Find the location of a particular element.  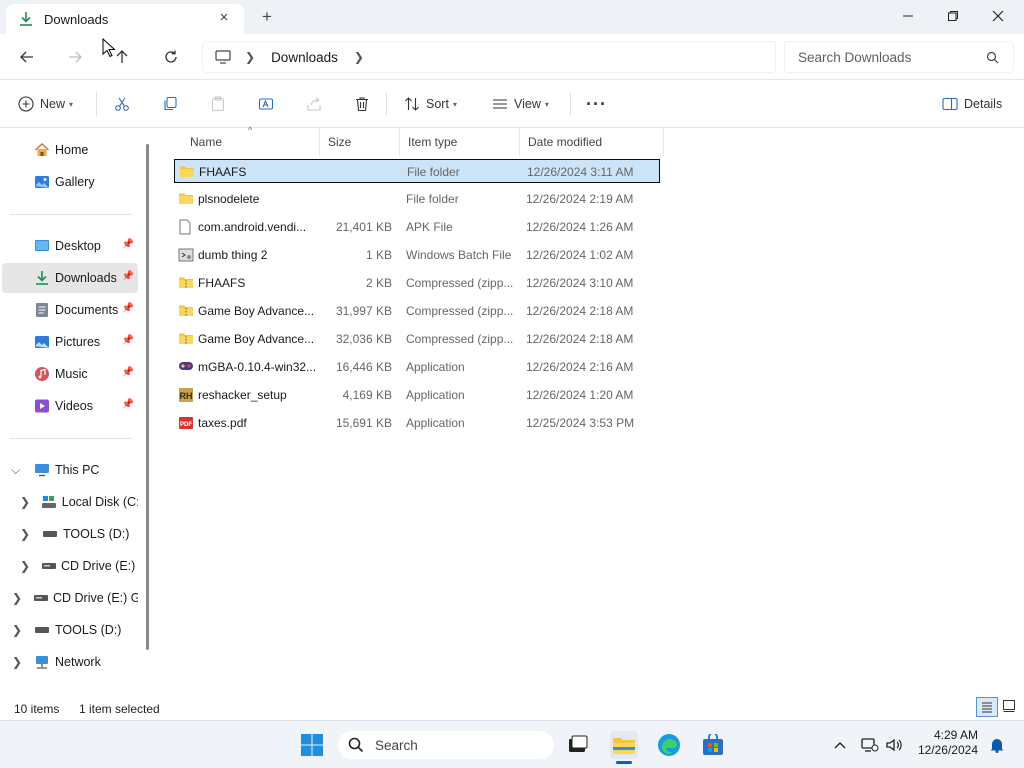

rename-button is located at coordinates (266, 104).